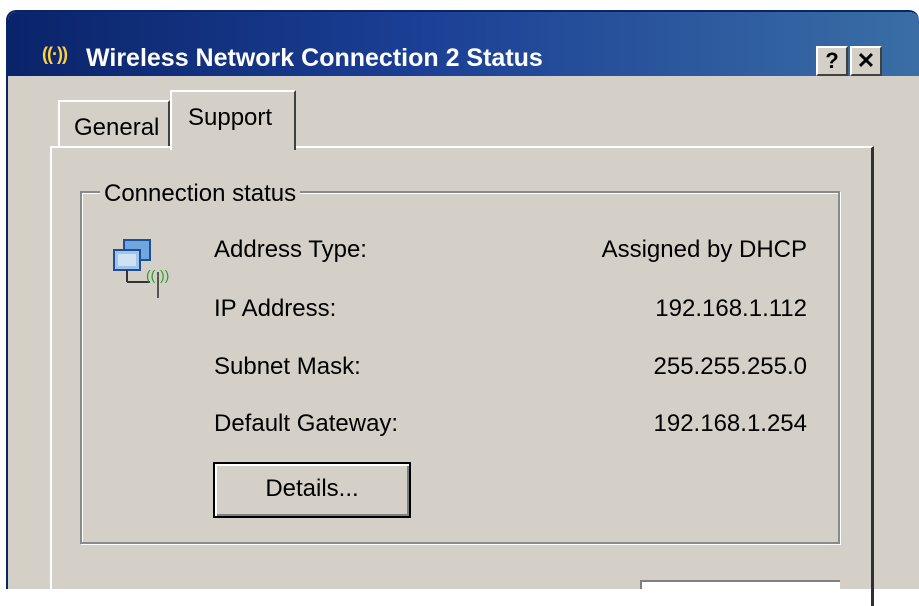 This screenshot has width=919, height=606. Describe the element at coordinates (314, 58) in the screenshot. I see `window-title: Wireless Network Connection 2 Status` at that location.